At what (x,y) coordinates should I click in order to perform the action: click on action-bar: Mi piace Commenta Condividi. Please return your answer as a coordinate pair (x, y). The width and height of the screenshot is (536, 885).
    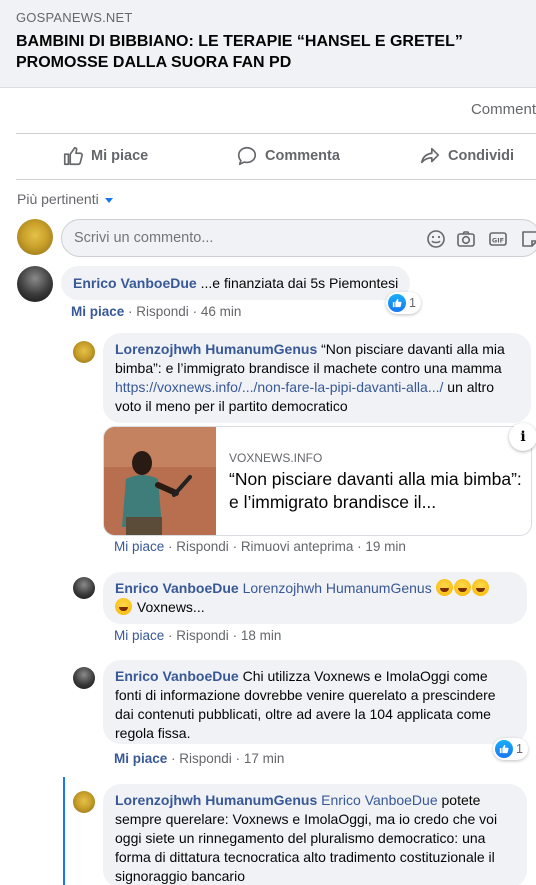
    Looking at the image, I should click on (268, 156).